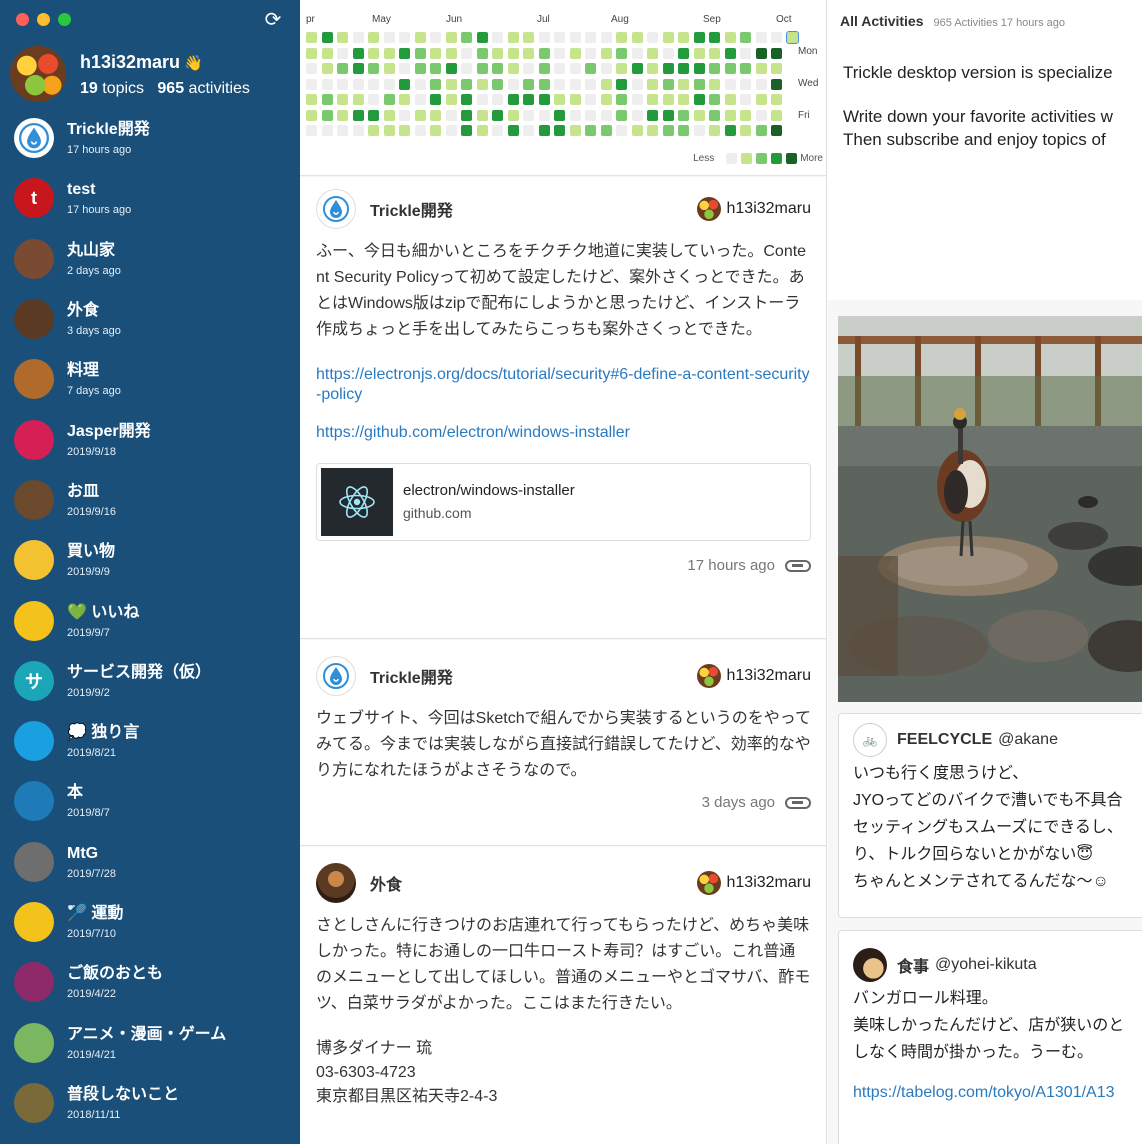  I want to click on permalink-icon, so click(798, 565).